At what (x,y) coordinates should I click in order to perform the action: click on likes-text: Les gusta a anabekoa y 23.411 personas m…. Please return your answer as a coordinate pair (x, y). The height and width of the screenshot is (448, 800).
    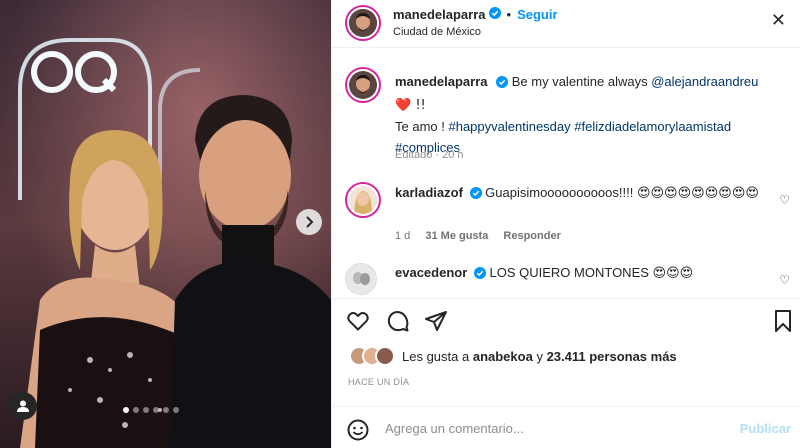
    Looking at the image, I should click on (539, 356).